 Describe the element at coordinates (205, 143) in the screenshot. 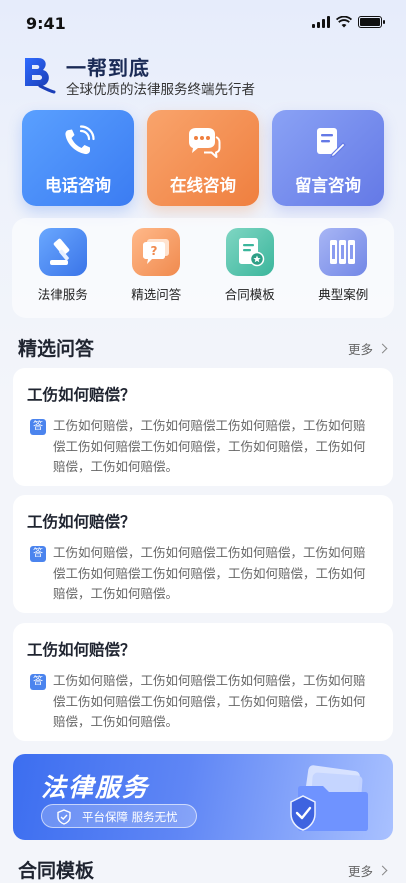

I see `chat-icon` at that location.